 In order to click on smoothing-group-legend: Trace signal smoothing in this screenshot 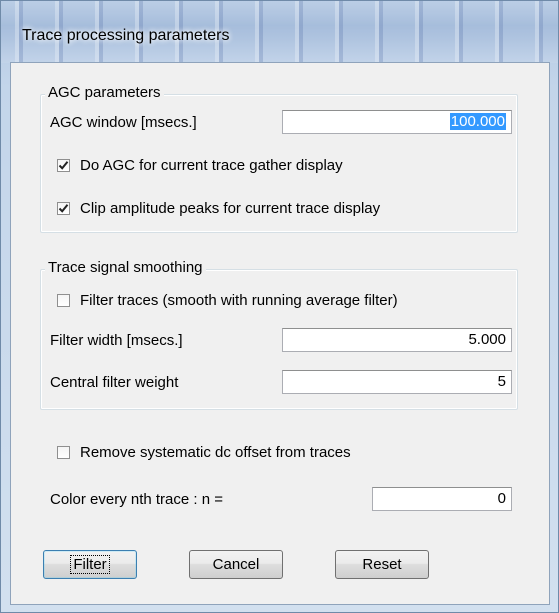, I will do `click(125, 267)`.